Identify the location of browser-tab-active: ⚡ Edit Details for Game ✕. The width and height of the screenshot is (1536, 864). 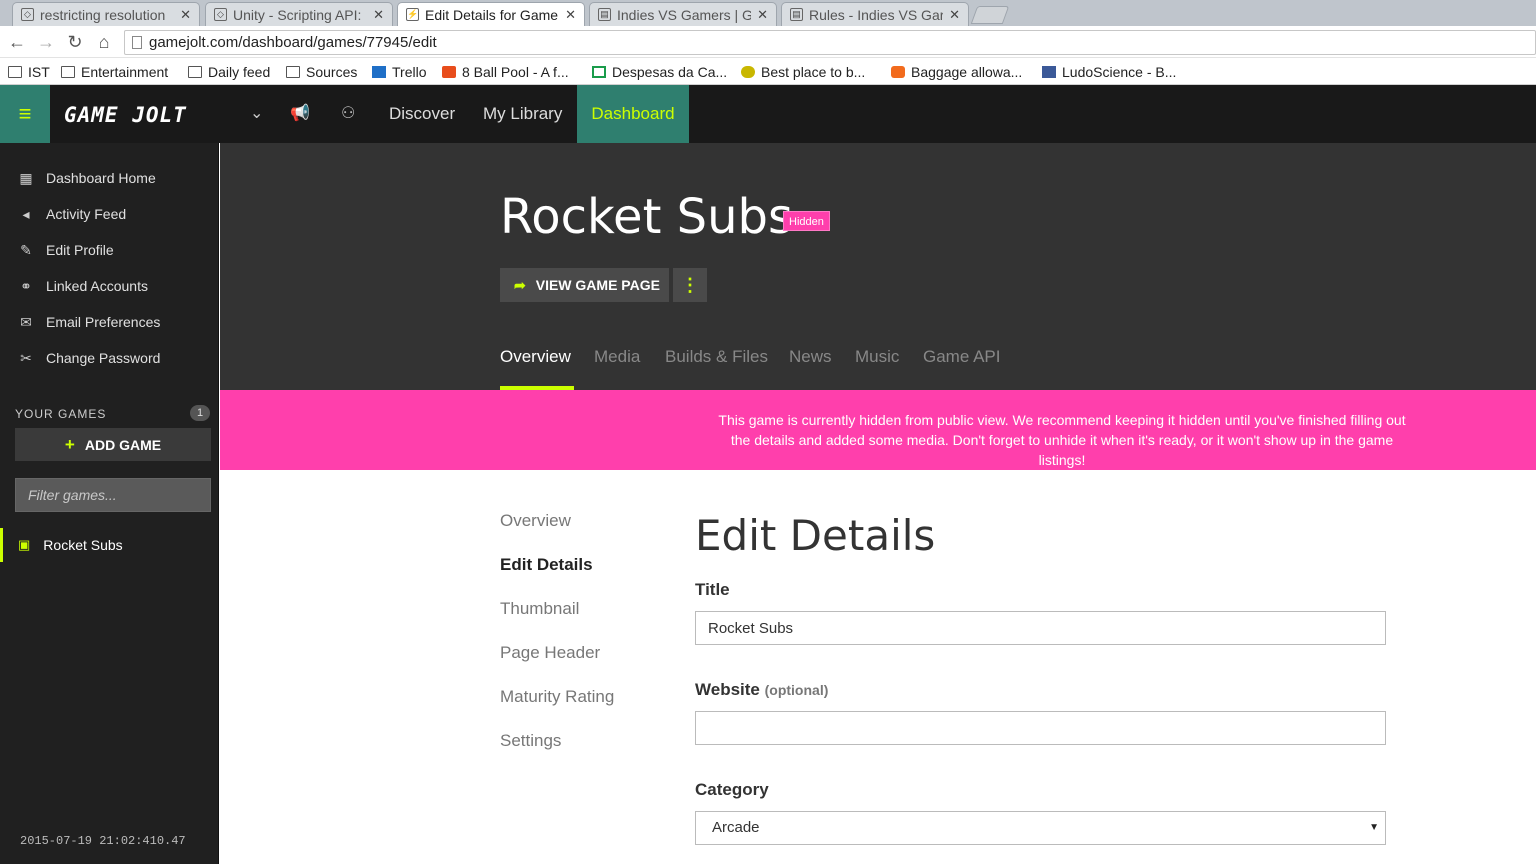
(491, 14).